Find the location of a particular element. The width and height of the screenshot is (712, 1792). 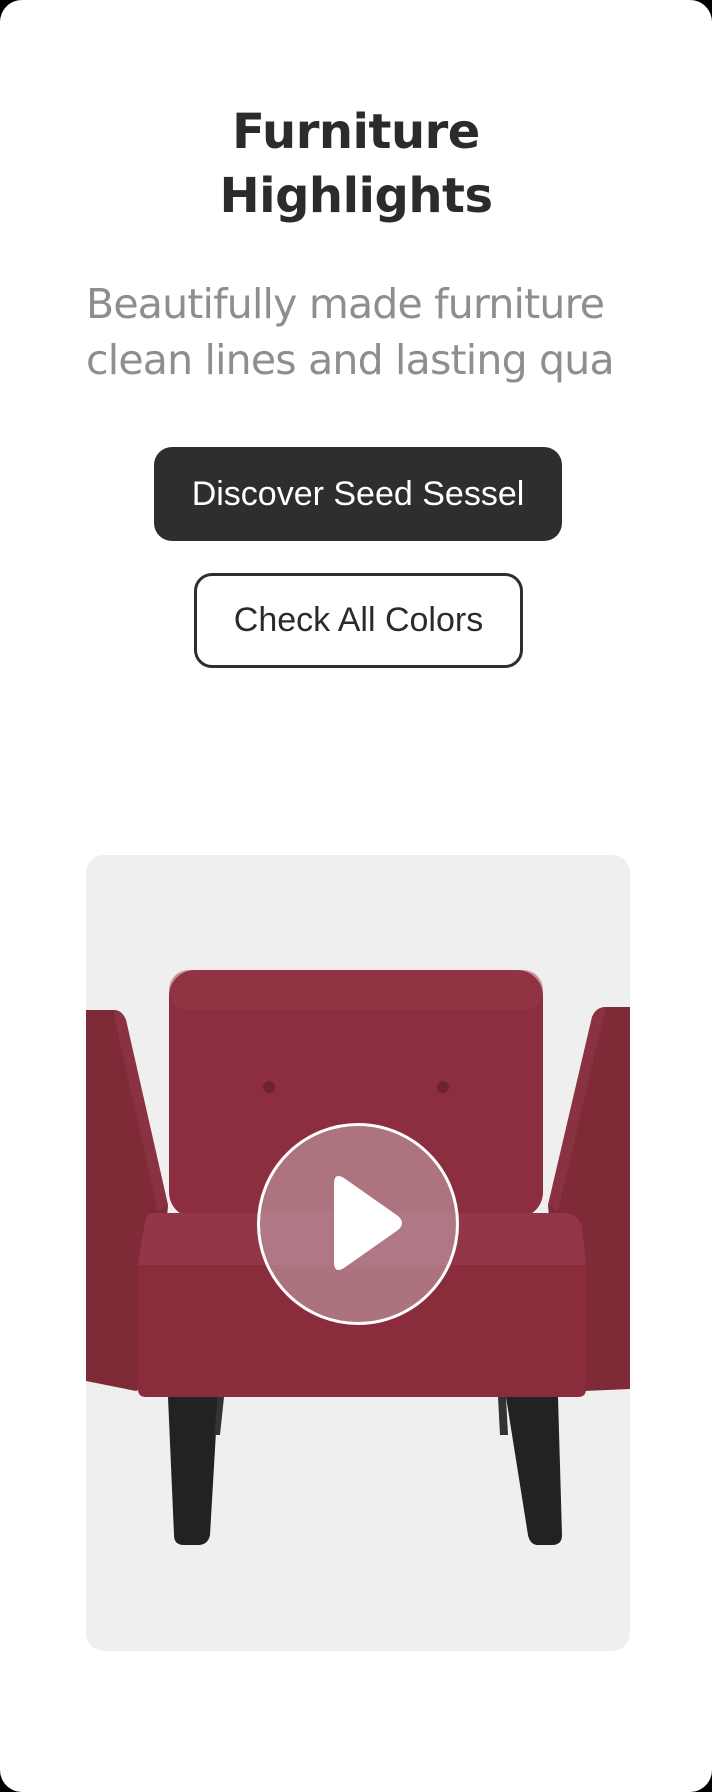

subtitle-line-2: clean lines and lasting qua is located at coordinates (350, 360).